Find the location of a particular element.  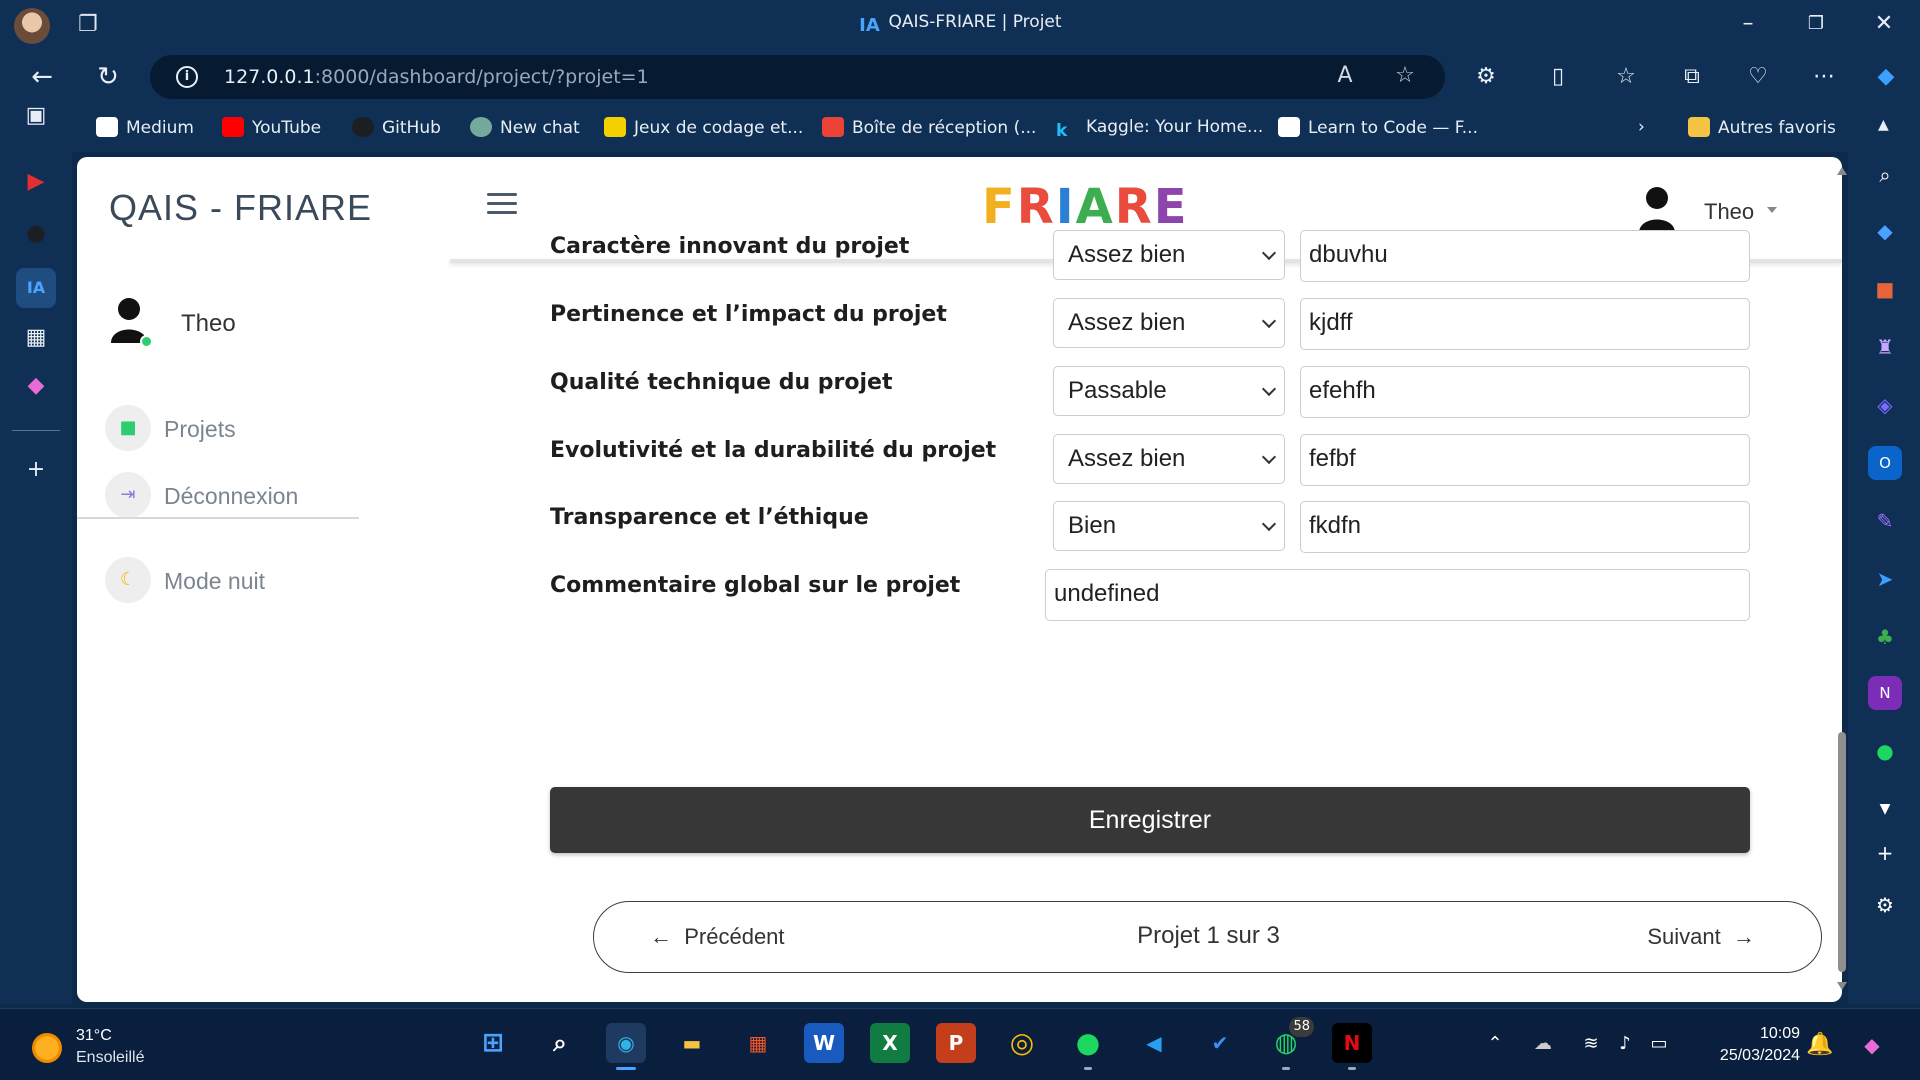

bookmarks-overflow-chevron-icon: › is located at coordinates (1641, 127).